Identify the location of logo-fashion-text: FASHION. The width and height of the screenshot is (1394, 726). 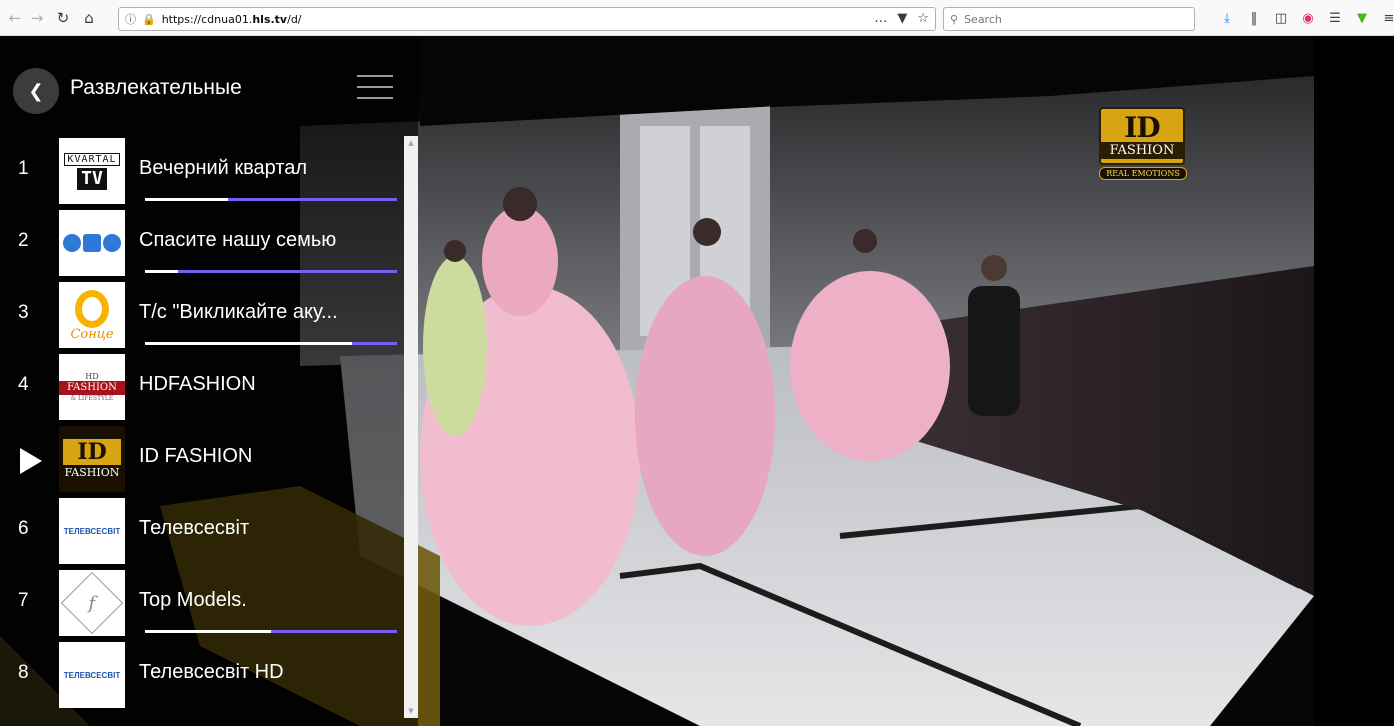
(1142, 150).